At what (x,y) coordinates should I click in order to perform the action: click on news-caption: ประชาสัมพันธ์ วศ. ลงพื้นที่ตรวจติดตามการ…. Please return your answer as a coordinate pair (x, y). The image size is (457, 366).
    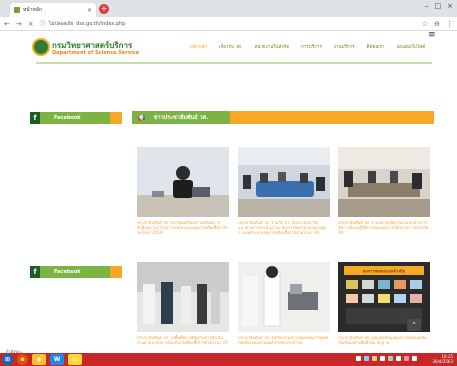
    Looking at the image, I should click on (183, 341).